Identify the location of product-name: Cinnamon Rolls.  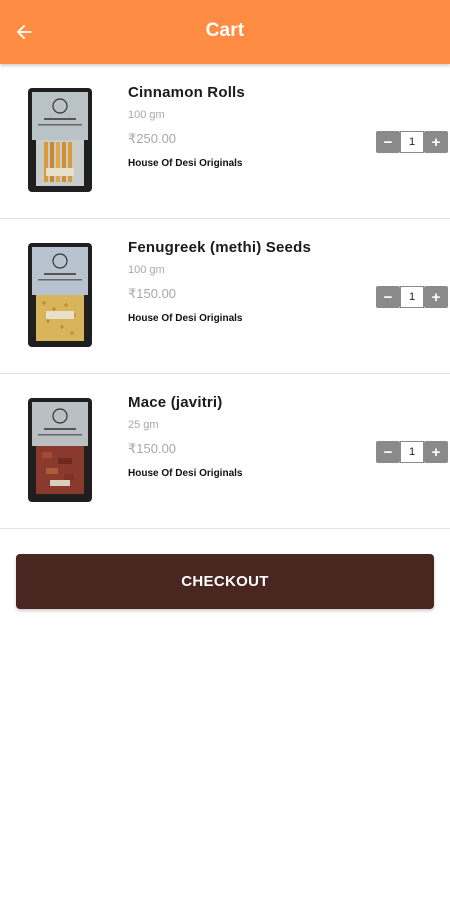
(186, 92).